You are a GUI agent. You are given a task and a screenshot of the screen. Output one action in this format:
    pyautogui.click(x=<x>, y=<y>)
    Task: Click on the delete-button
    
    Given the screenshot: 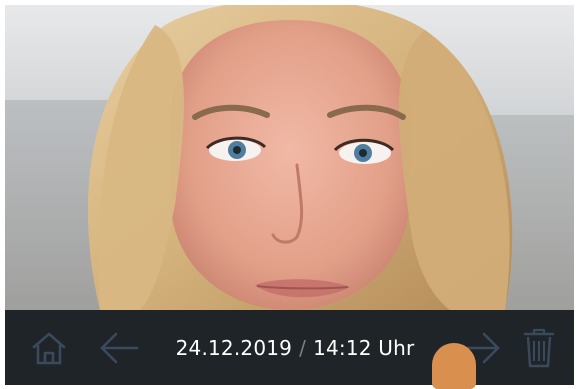 What is the action you would take?
    pyautogui.click(x=539, y=347)
    